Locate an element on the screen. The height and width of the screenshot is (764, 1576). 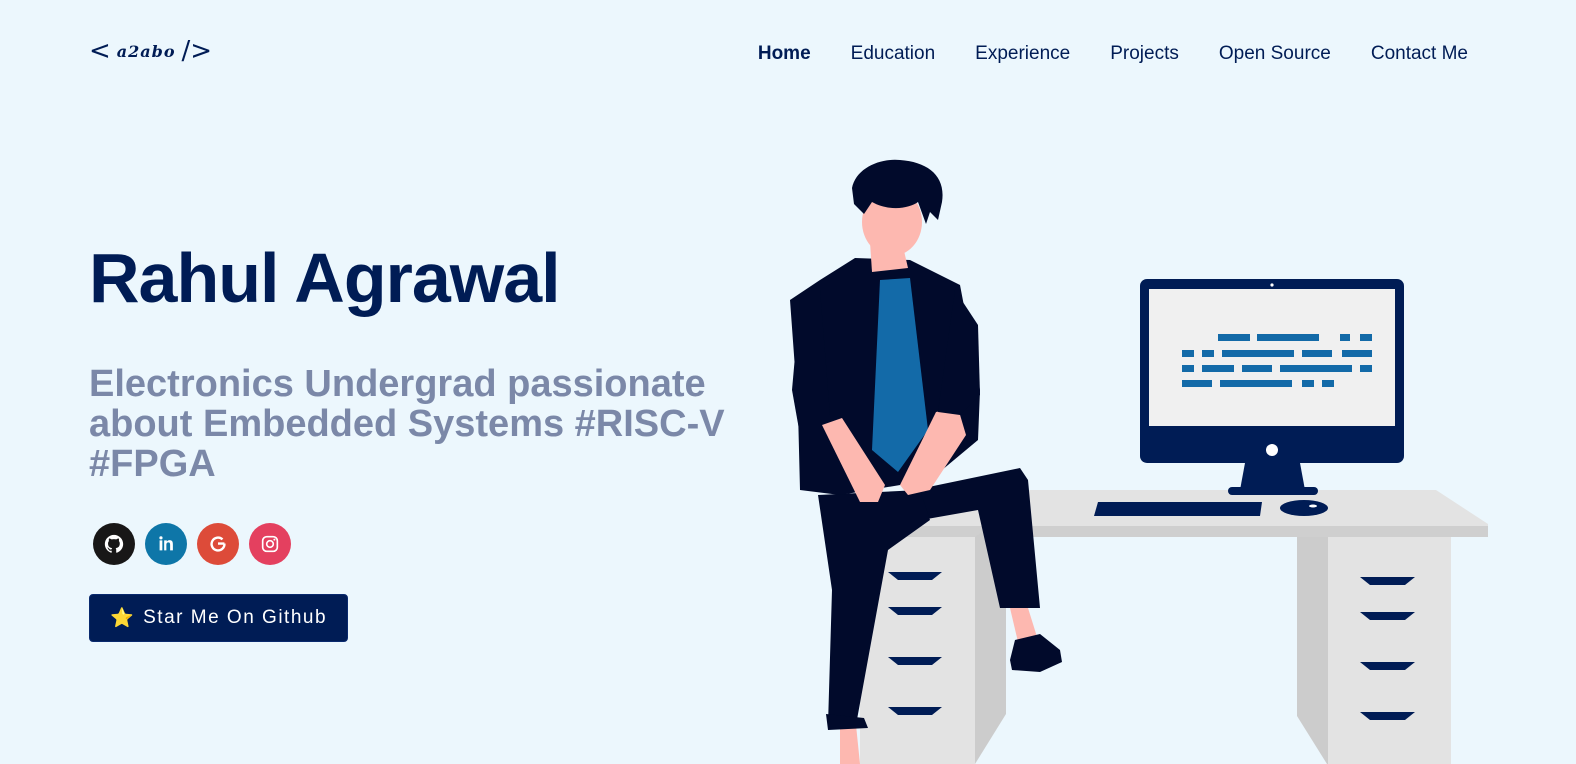
star-button-label: Star Me On Github is located at coordinates (235, 617).